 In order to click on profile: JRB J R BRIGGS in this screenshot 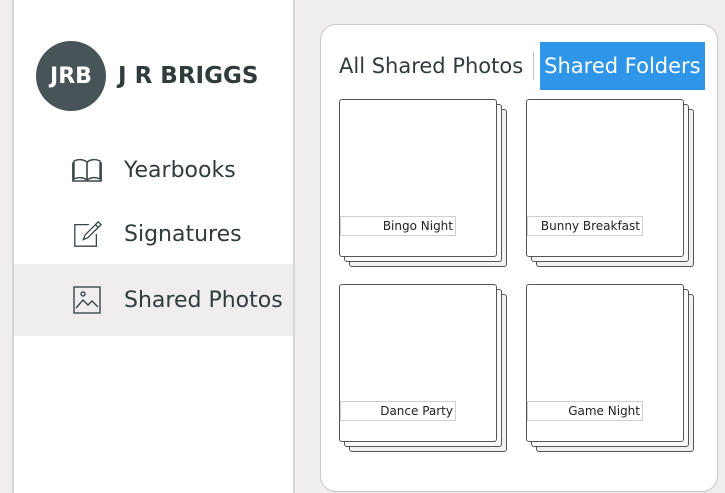, I will do `click(147, 76)`.